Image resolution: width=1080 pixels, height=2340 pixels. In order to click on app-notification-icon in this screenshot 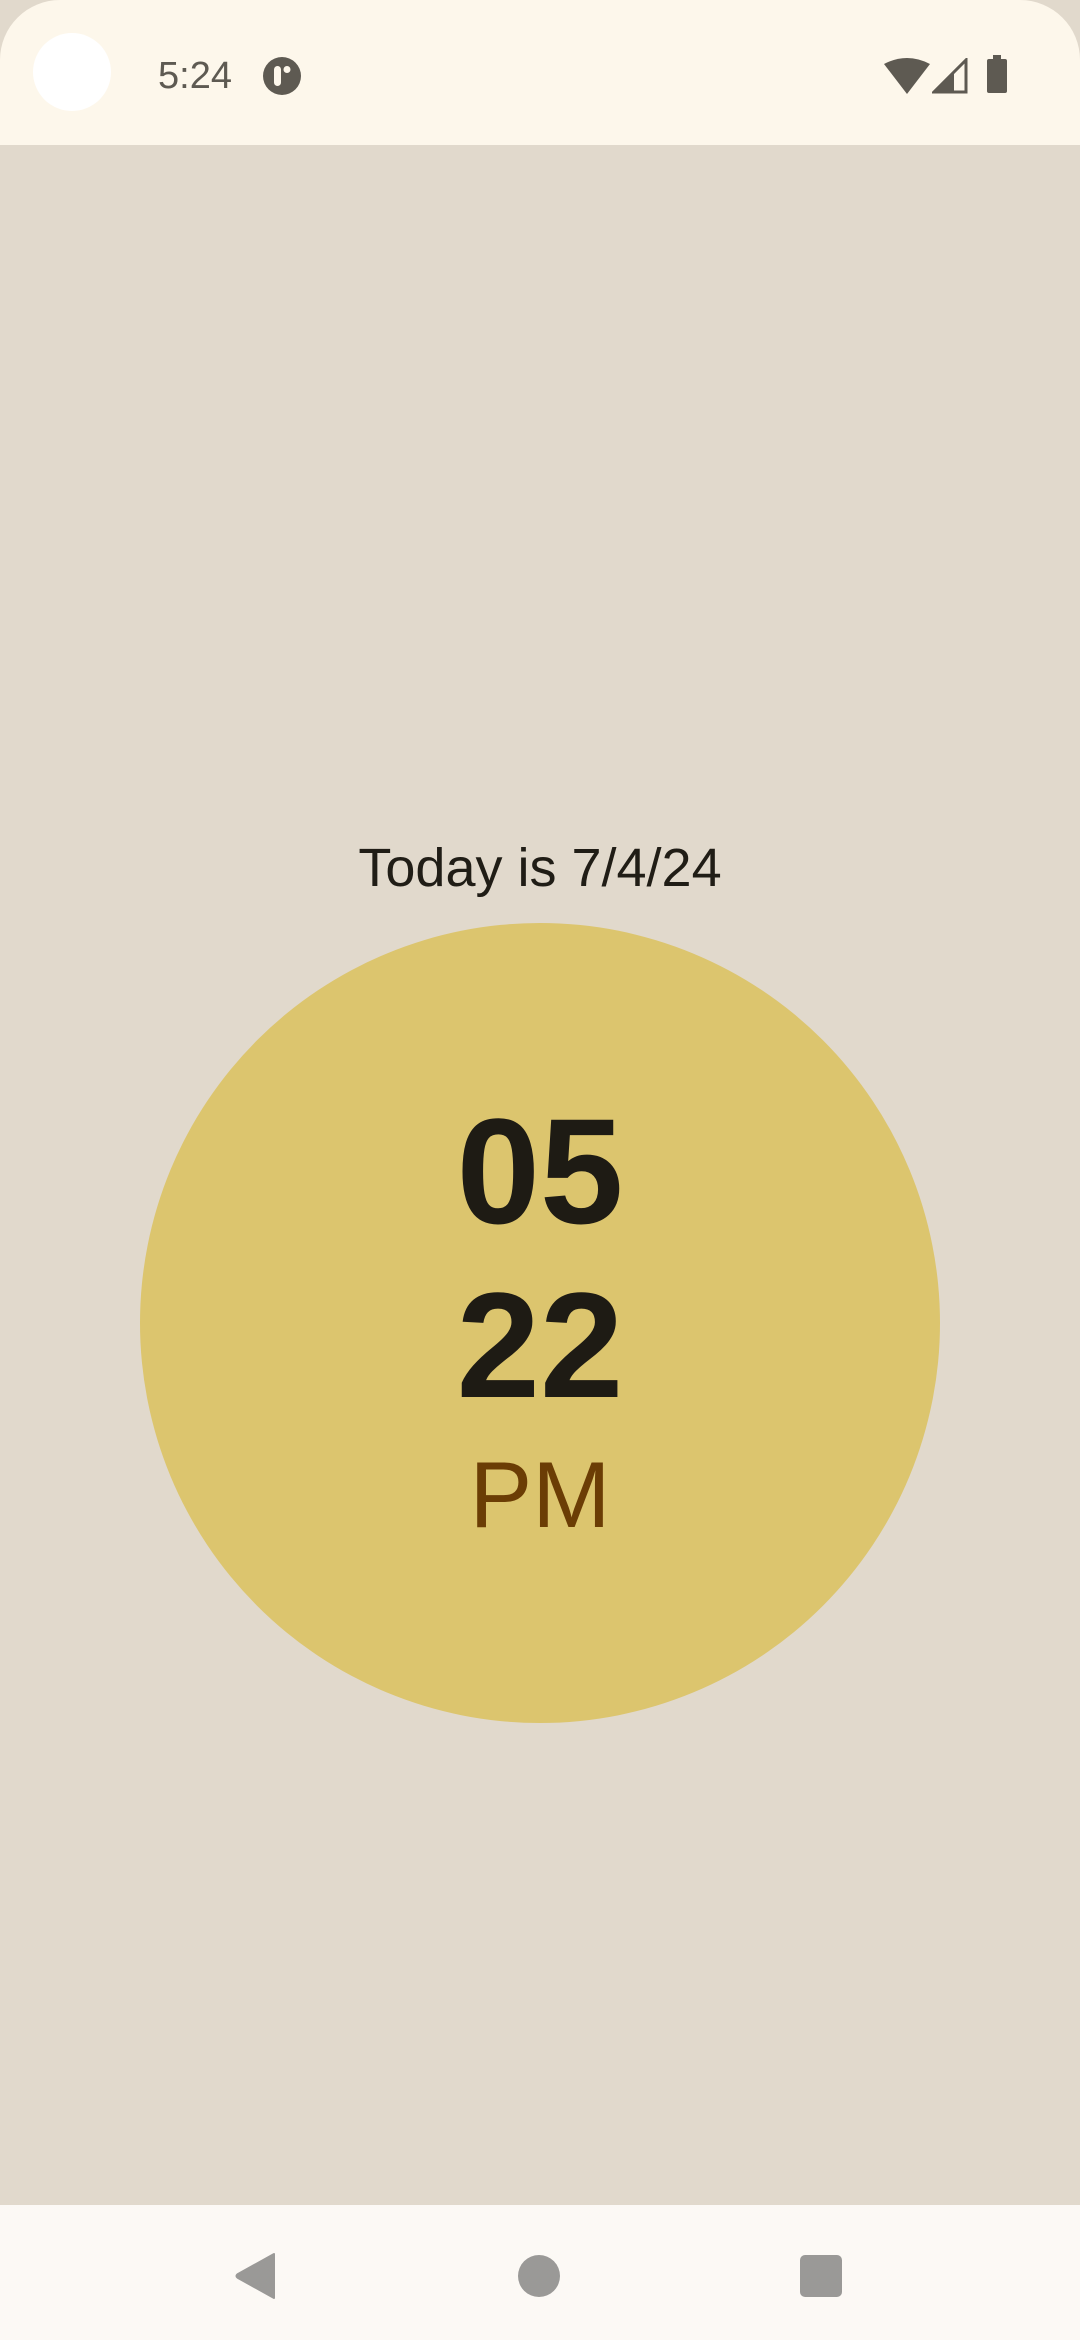, I will do `click(282, 76)`.